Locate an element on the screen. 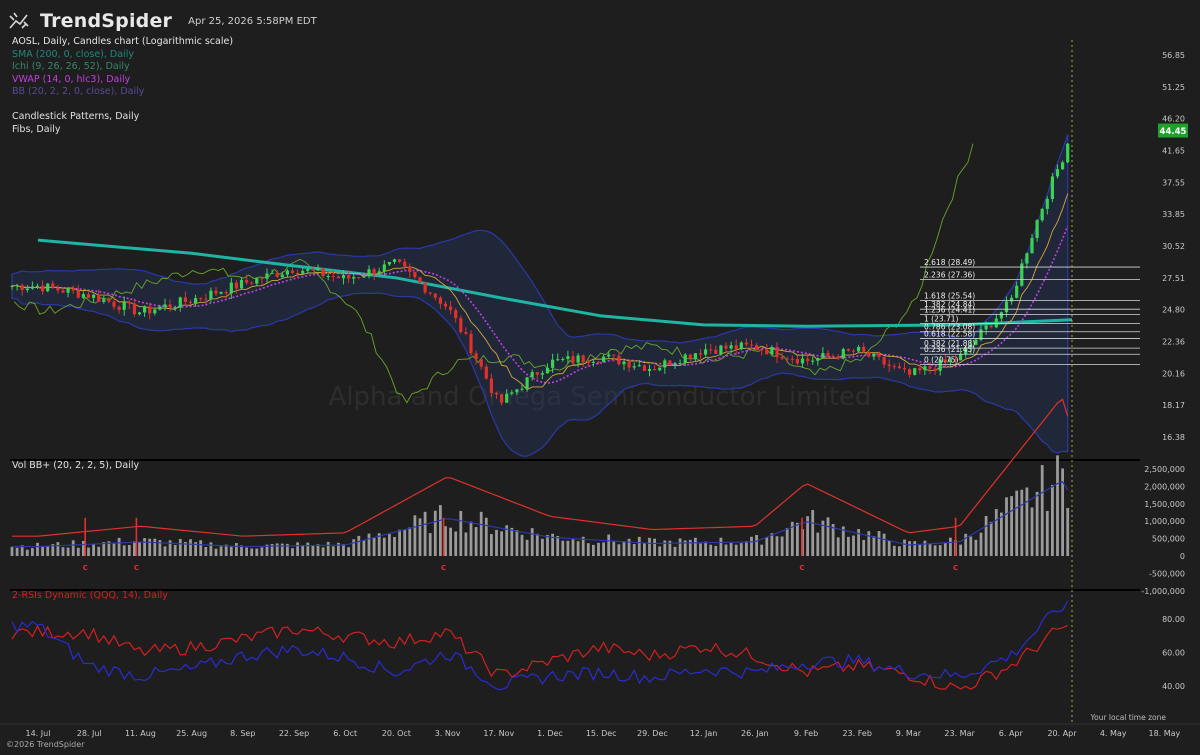  price-tick-label: 37.55 is located at coordinates (1173, 182).